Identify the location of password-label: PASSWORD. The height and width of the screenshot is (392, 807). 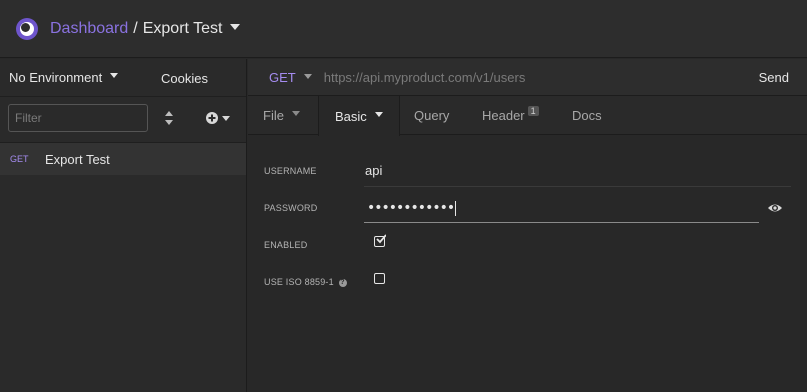
(291, 208).